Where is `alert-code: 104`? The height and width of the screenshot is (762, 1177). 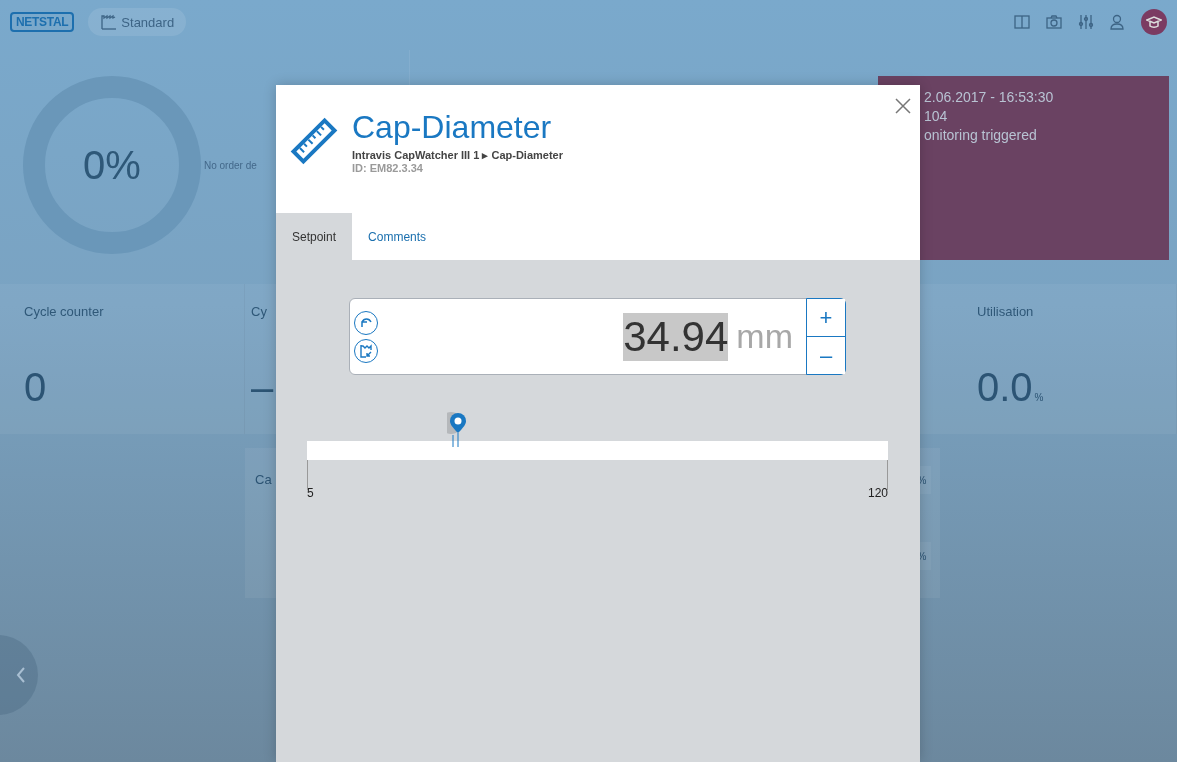
alert-code: 104 is located at coordinates (936, 116).